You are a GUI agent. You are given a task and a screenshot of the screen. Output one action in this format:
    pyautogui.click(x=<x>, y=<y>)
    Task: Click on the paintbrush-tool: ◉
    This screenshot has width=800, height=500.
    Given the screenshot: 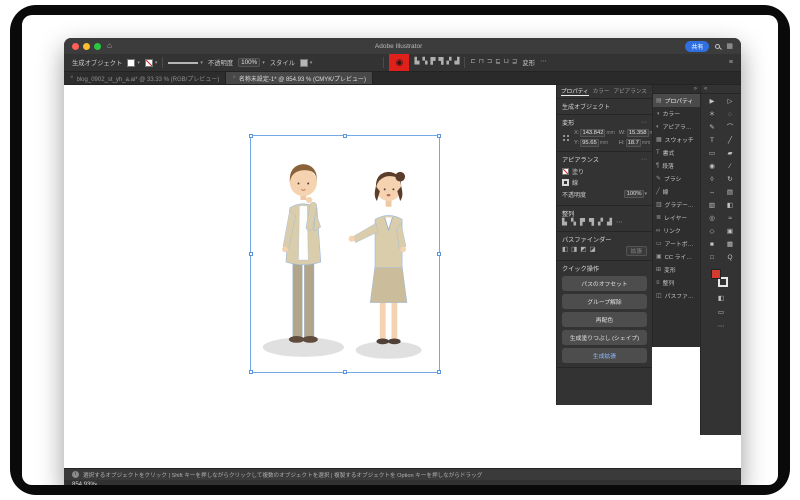 What is the action you would take?
    pyautogui.click(x=712, y=167)
    